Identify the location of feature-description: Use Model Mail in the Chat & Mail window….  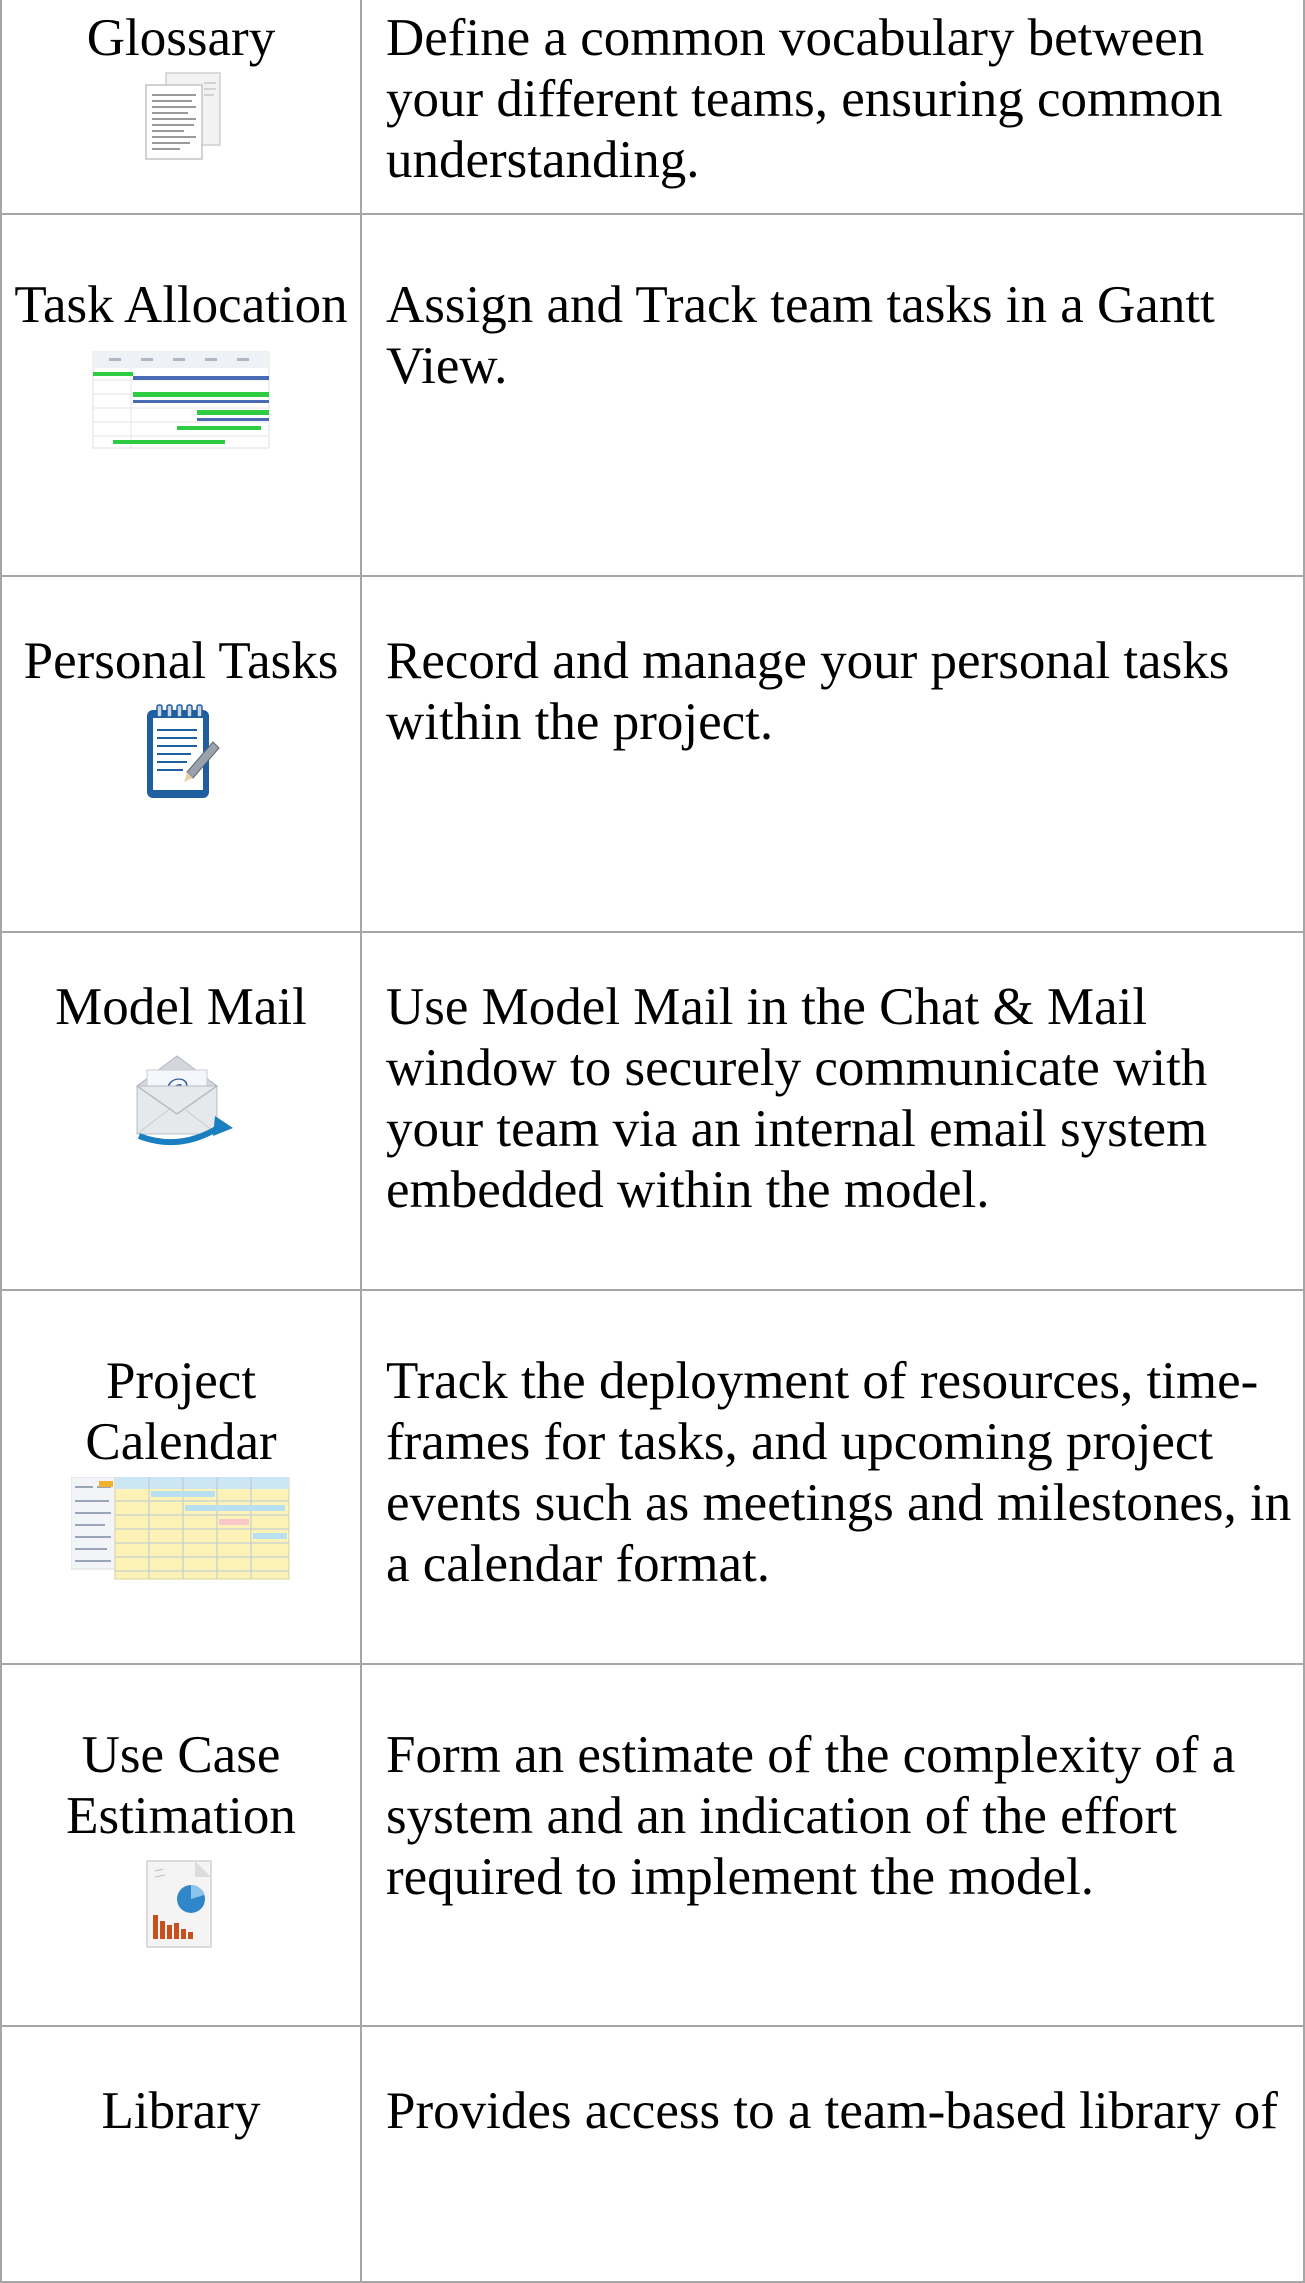
(797, 1098).